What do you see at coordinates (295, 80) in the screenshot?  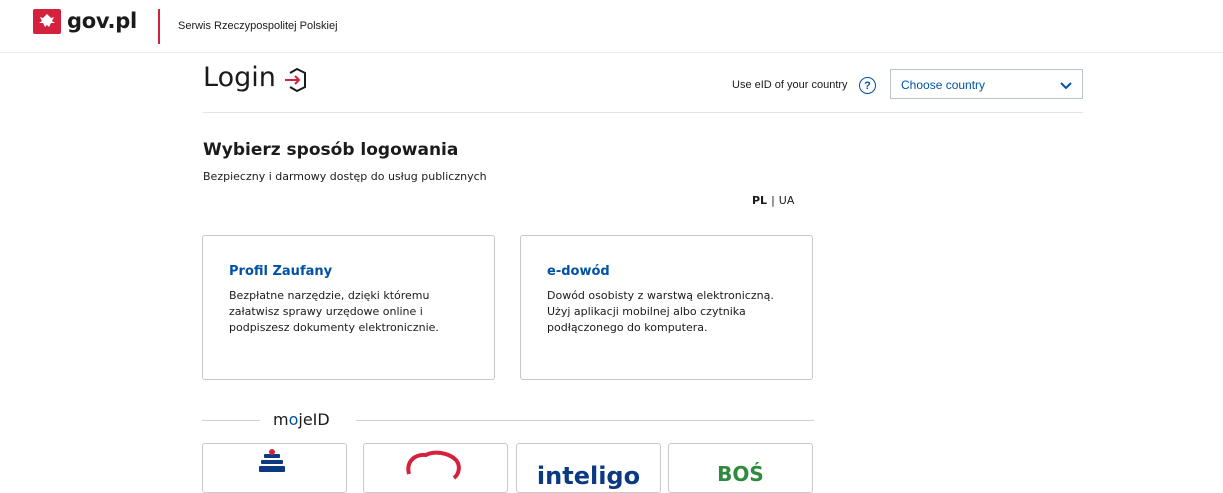 I see `login-door-icon` at bounding box center [295, 80].